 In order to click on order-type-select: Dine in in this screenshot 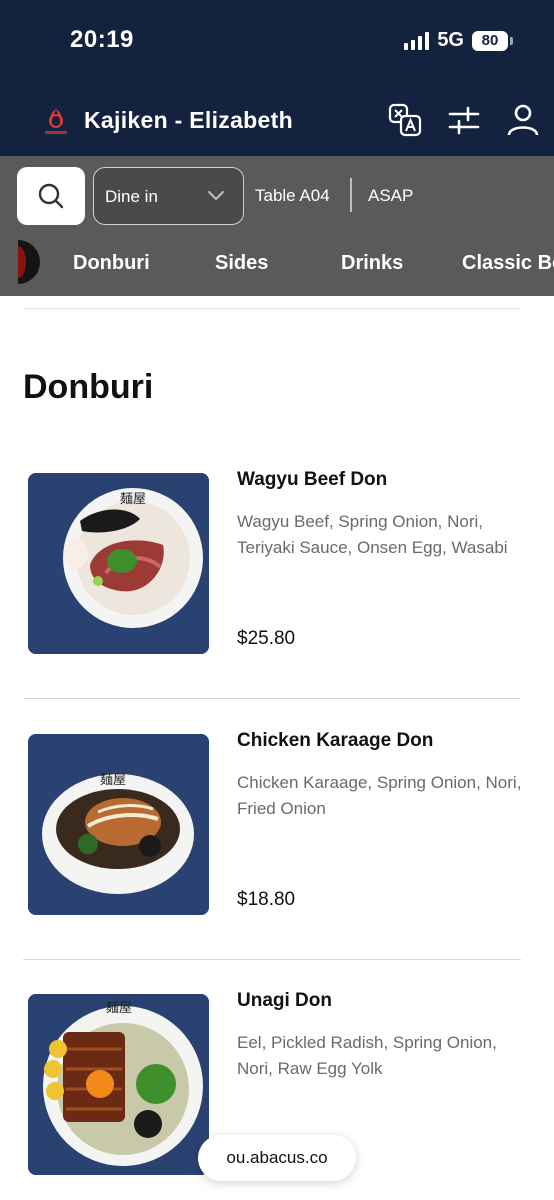, I will do `click(168, 196)`.